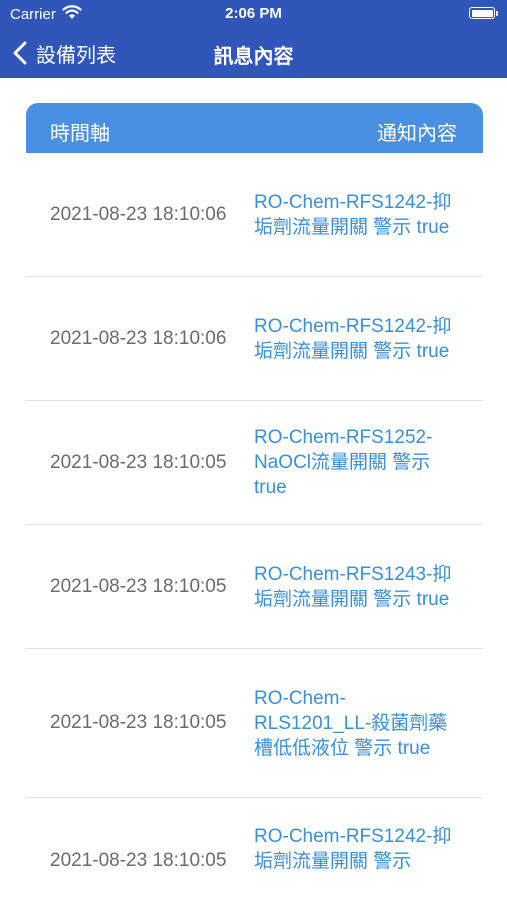 This screenshot has height=900, width=507. What do you see at coordinates (351, 723) in the screenshot?
I see `row-message: RO-Chem-RLS1201_LL-殺菌劑藥槽低低液位 警示 true` at bounding box center [351, 723].